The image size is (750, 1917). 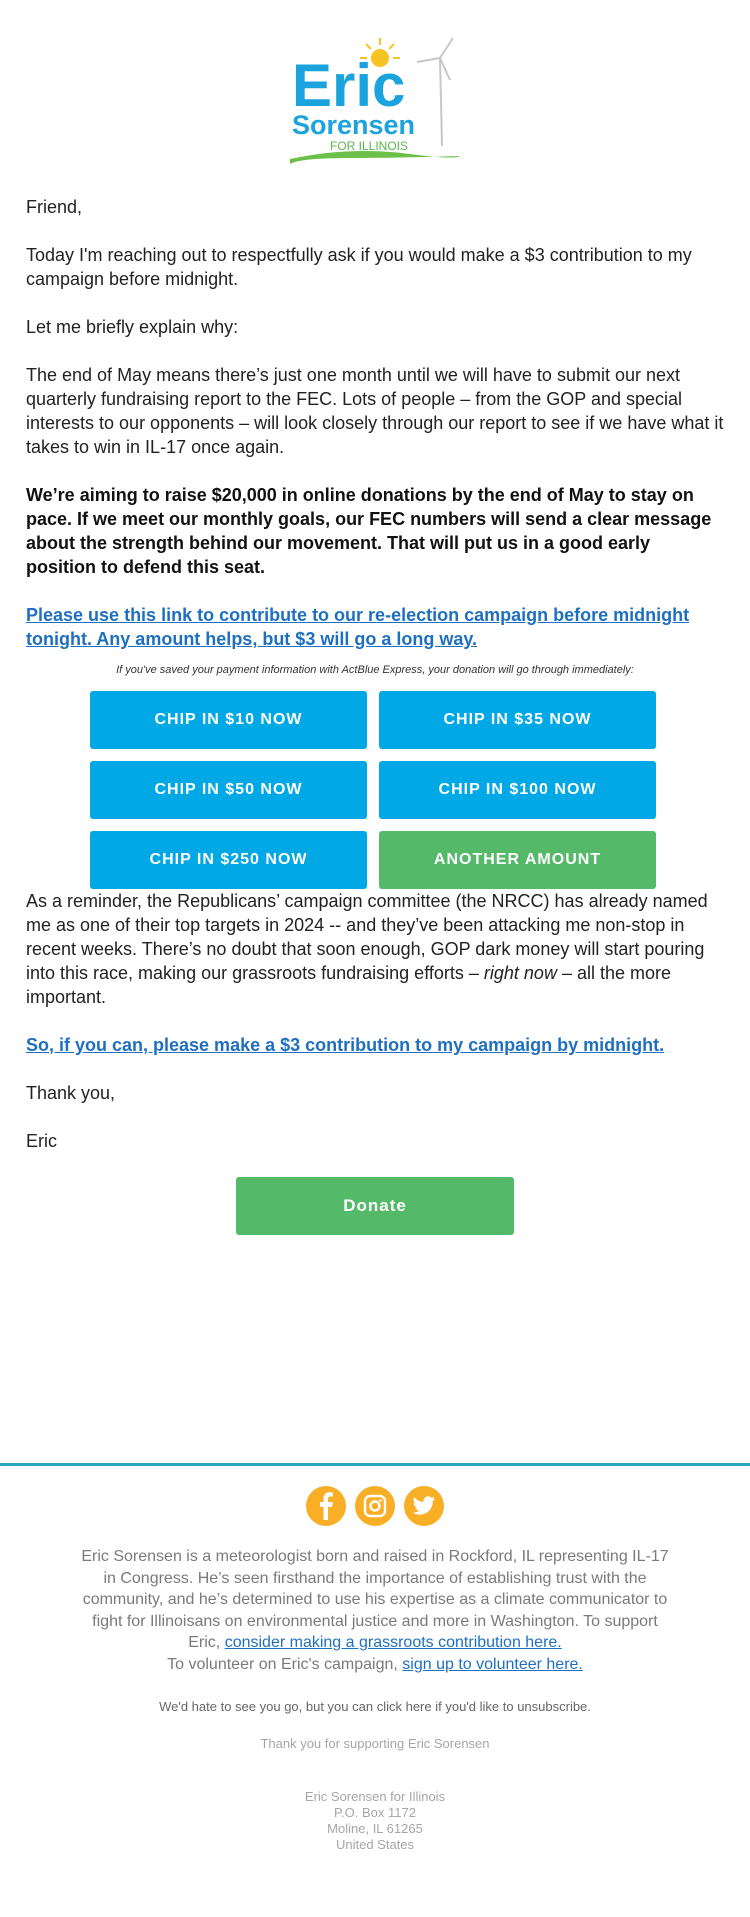 What do you see at coordinates (517, 720) in the screenshot?
I see `chip-in-35-button: CHIP IN $35 NOW` at bounding box center [517, 720].